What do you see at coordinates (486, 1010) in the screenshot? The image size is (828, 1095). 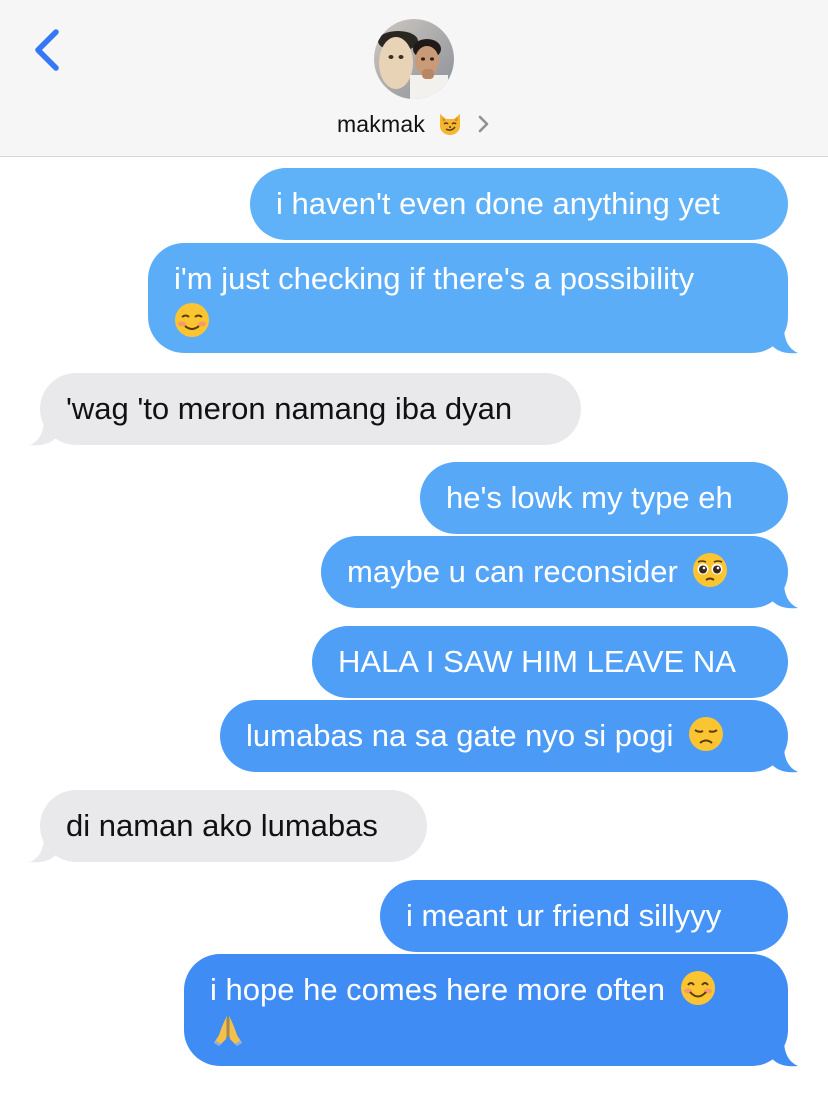 I see `message-bubble-sent: i hope he comes here more often` at bounding box center [486, 1010].